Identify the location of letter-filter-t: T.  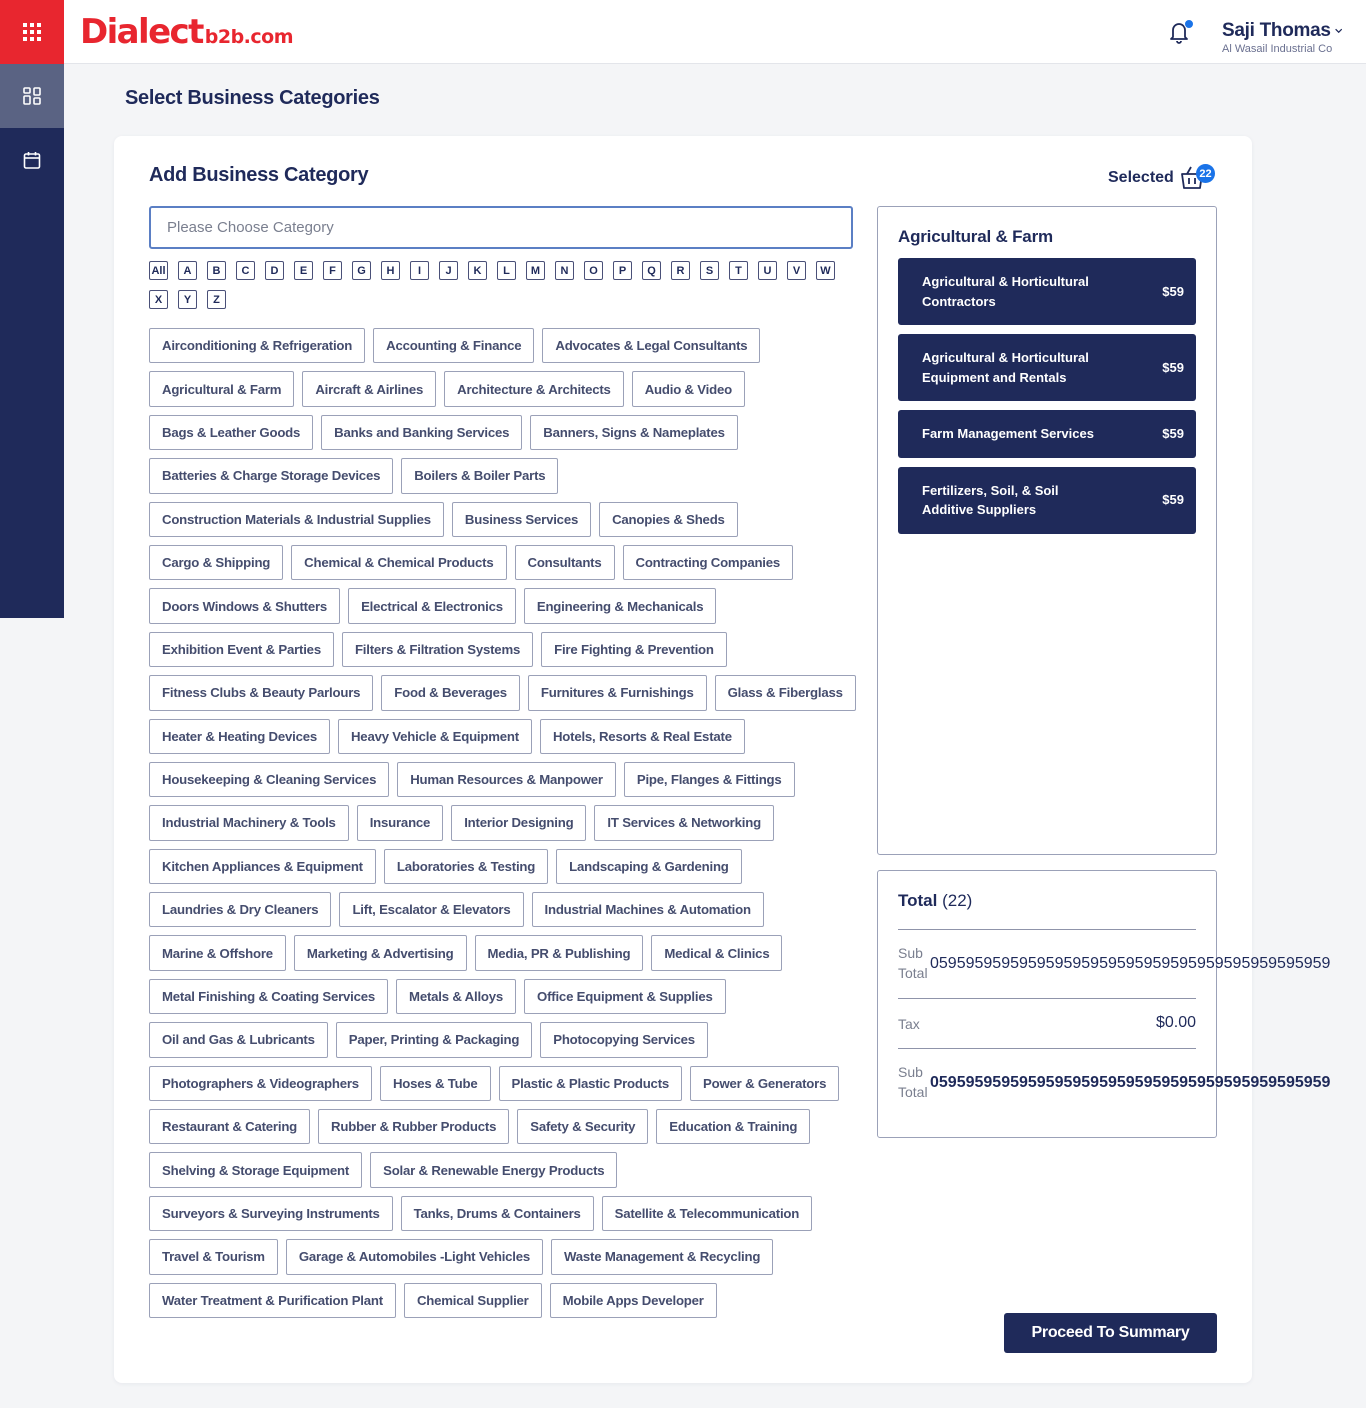
(738, 270).